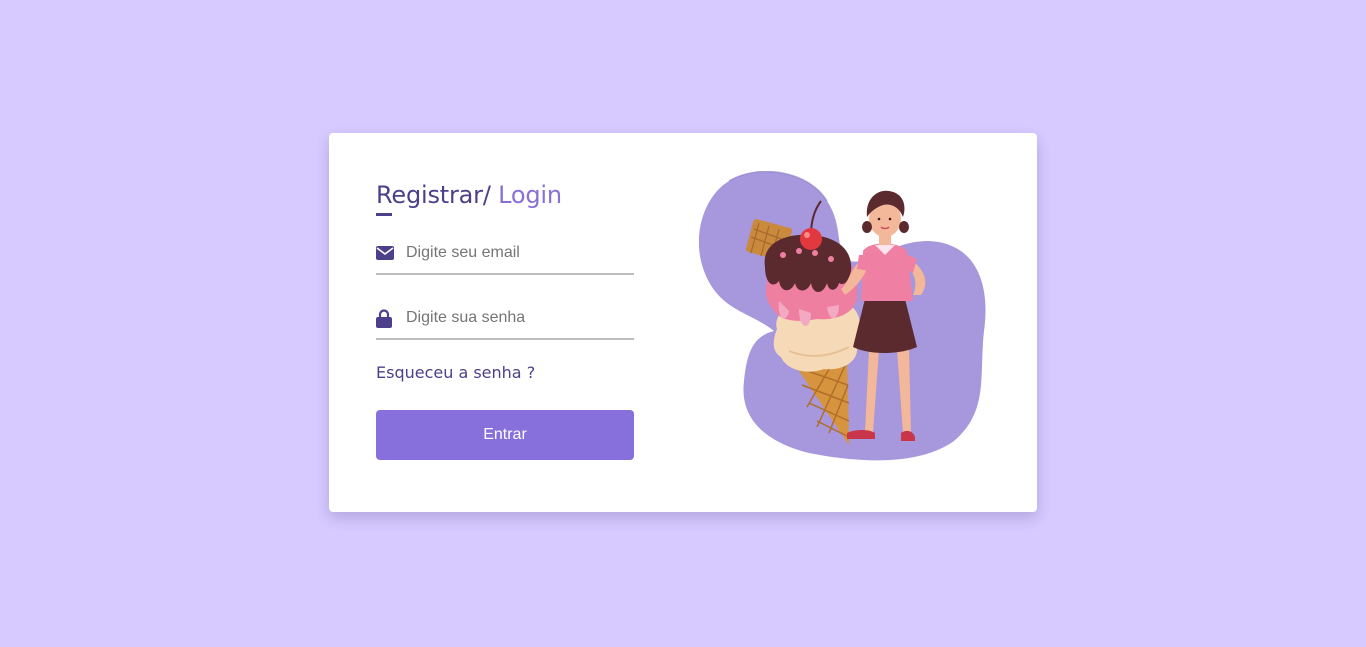 Image resolution: width=1366 pixels, height=647 pixels. Describe the element at coordinates (516, 318) in the screenshot. I see `password-input` at that location.